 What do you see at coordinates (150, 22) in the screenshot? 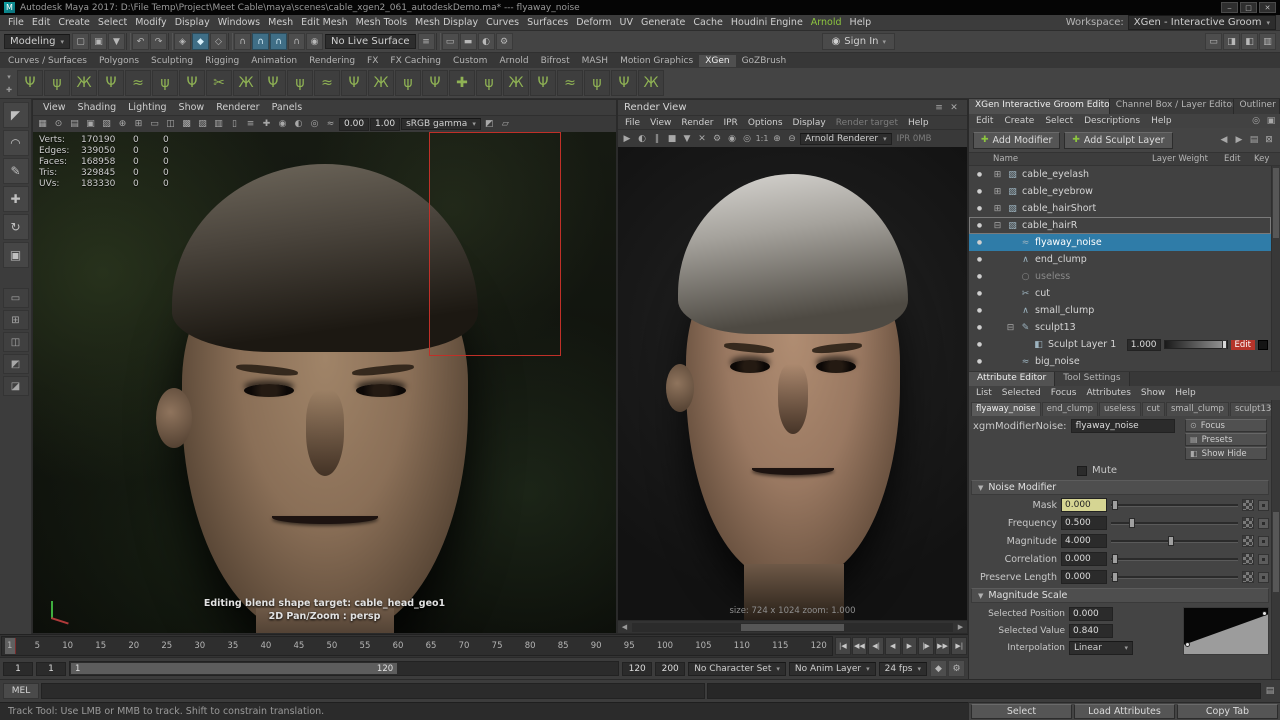
I see `menu-item: Modify` at bounding box center [150, 22].